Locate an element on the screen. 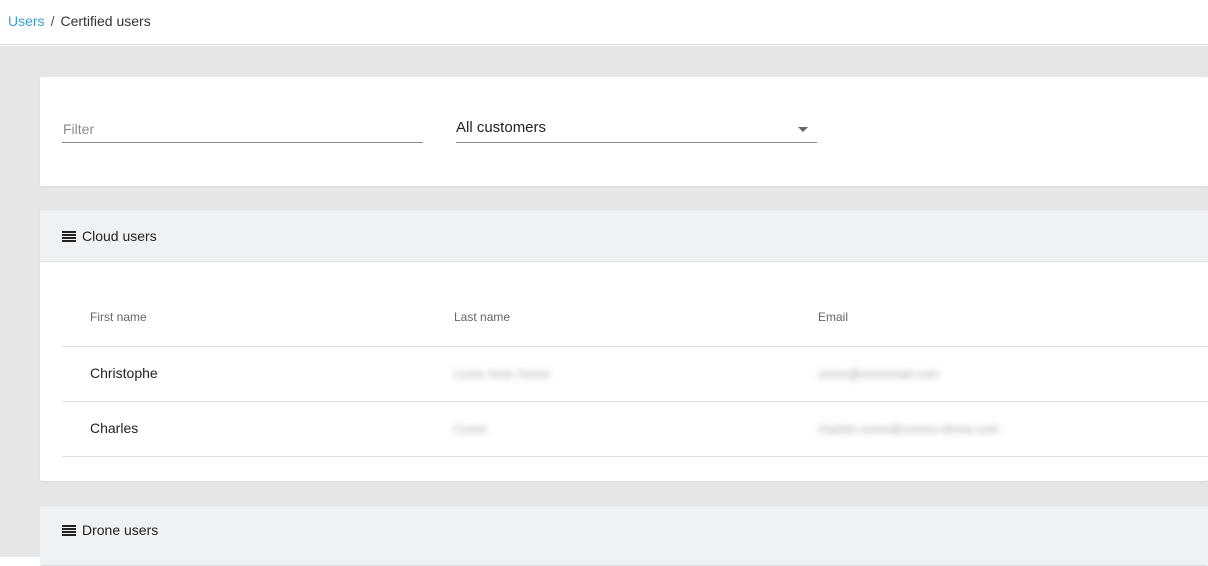 Image resolution: width=1208 pixels, height=566 pixels. column-header-first-name: First name is located at coordinates (118, 317).